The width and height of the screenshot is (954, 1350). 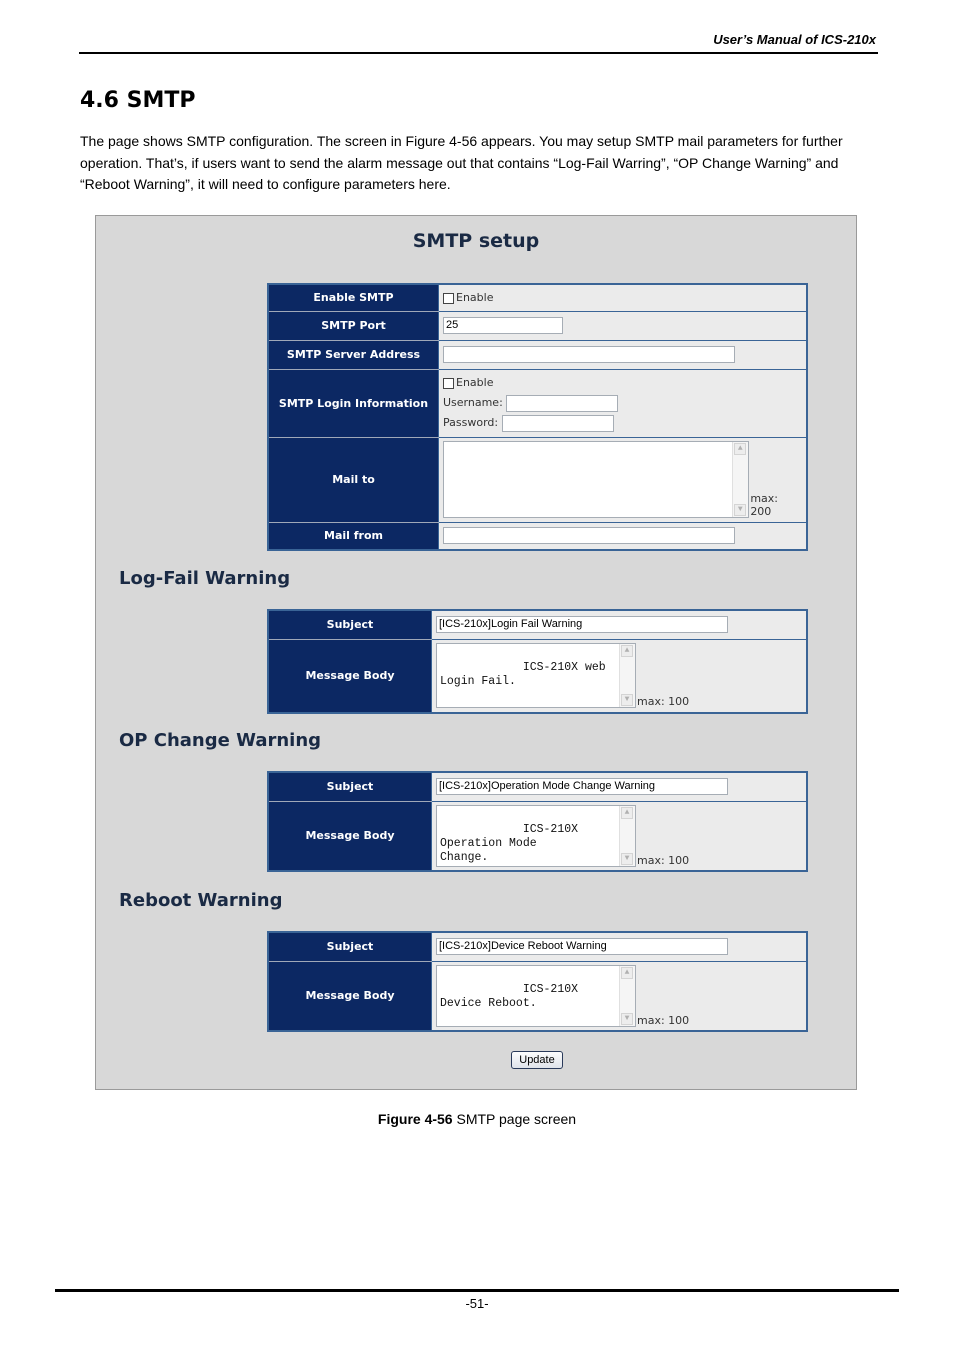 I want to click on smtp-port-label: SMTP Port, so click(x=353, y=325).